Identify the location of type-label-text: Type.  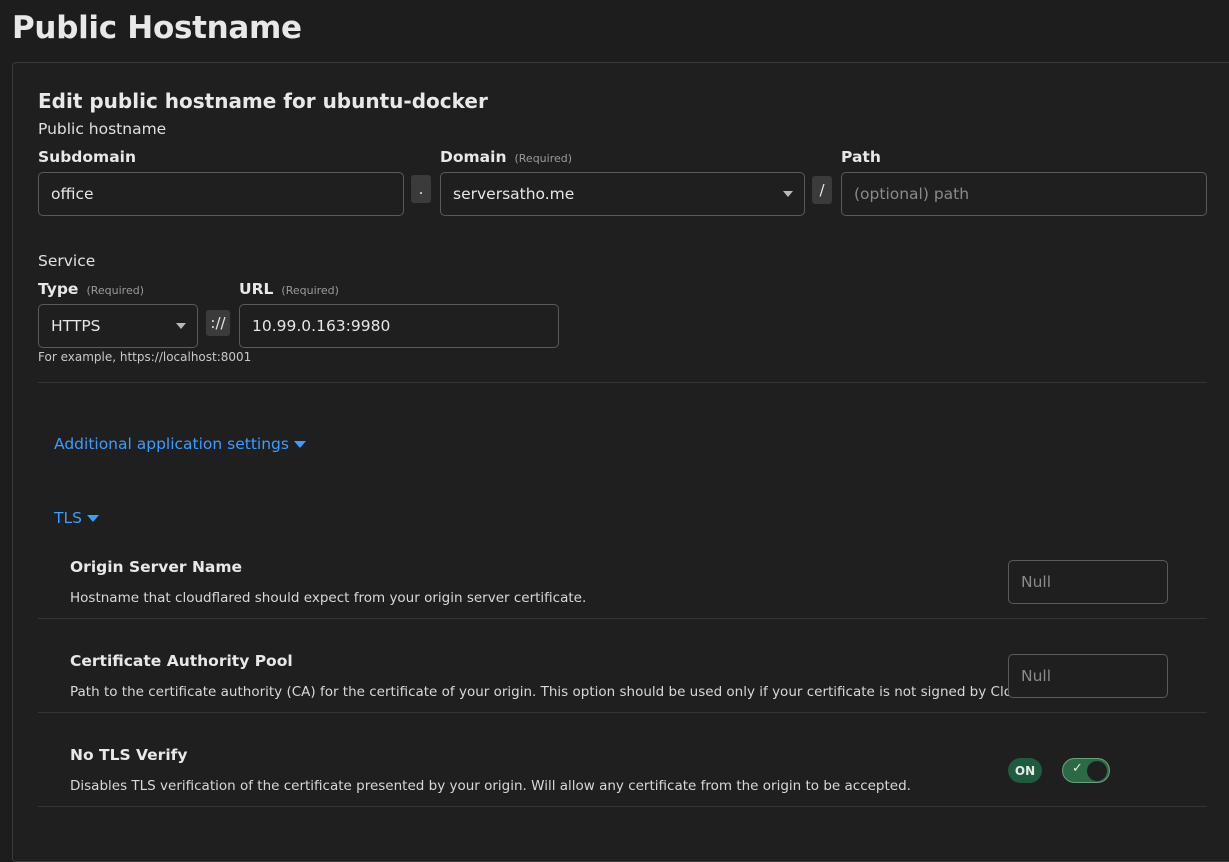
(58, 289).